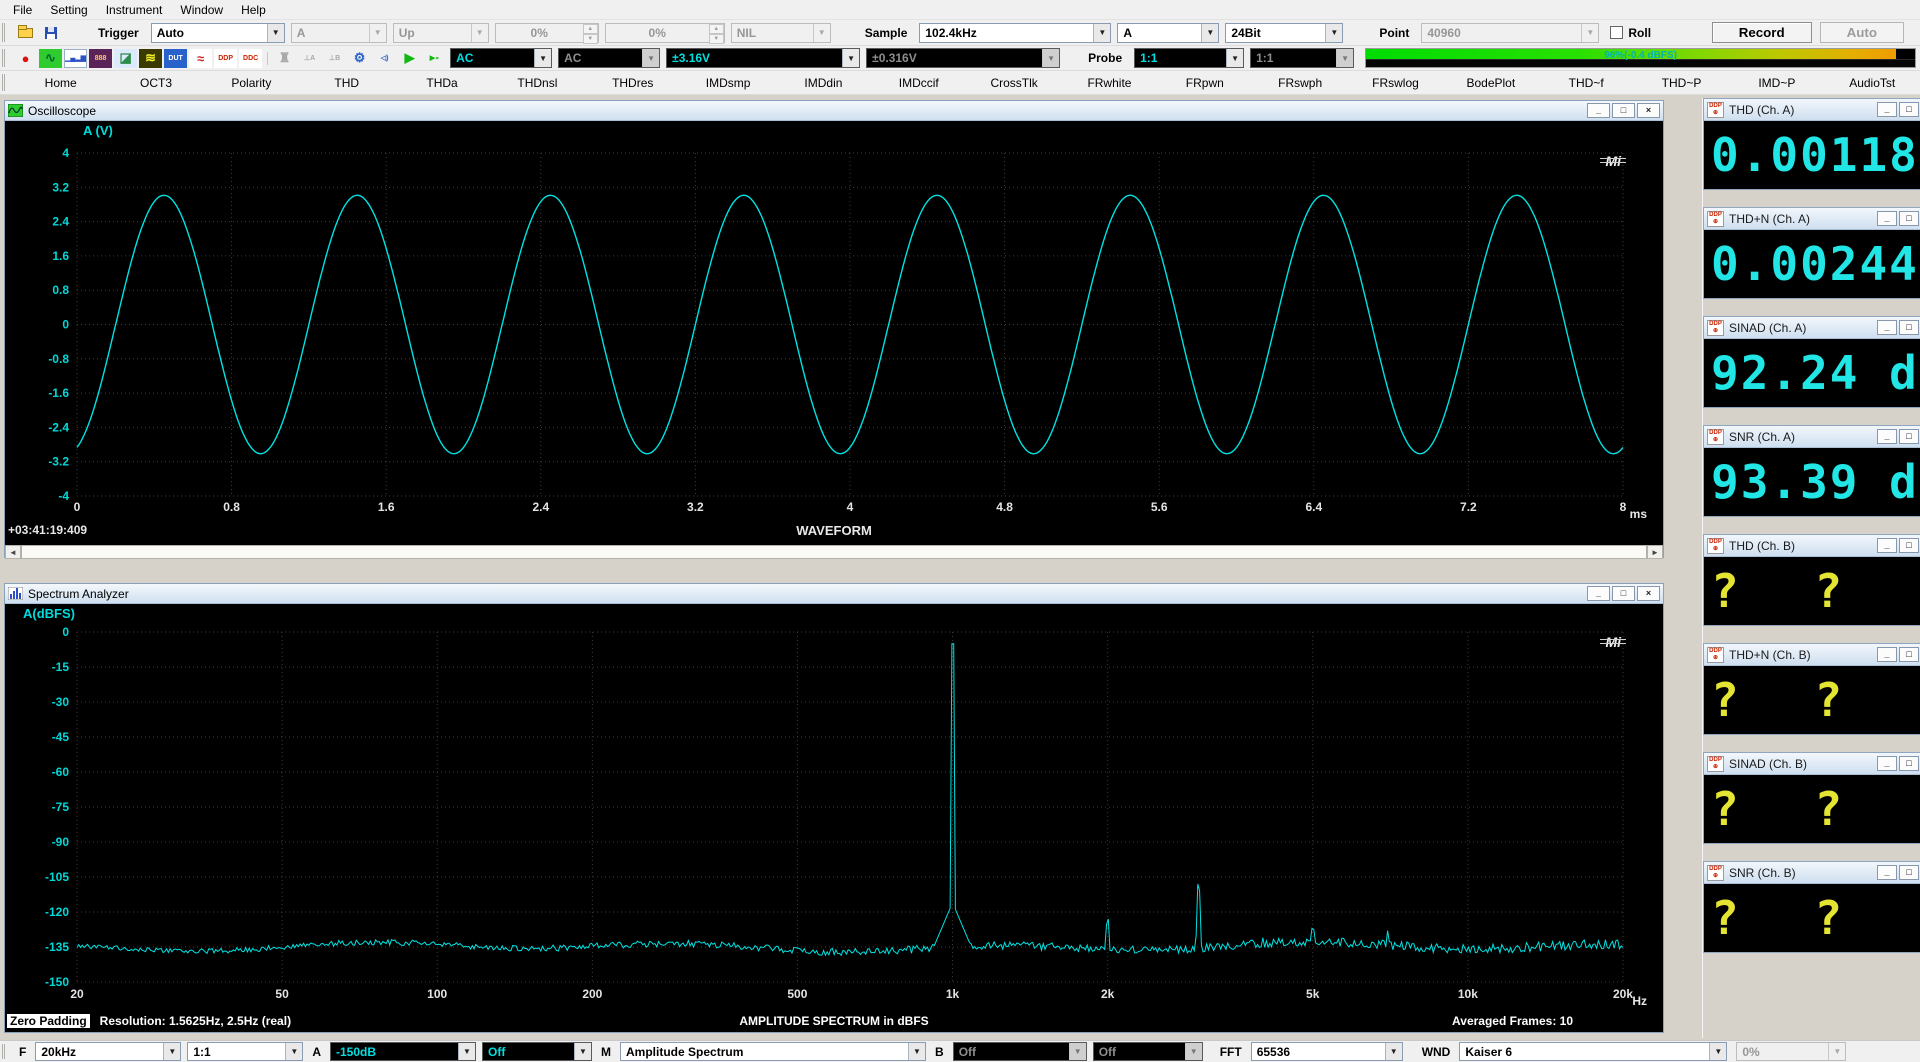 Image resolution: width=1920 pixels, height=1062 pixels. I want to click on spectrum-3d-plot-icon: ◪, so click(126, 58).